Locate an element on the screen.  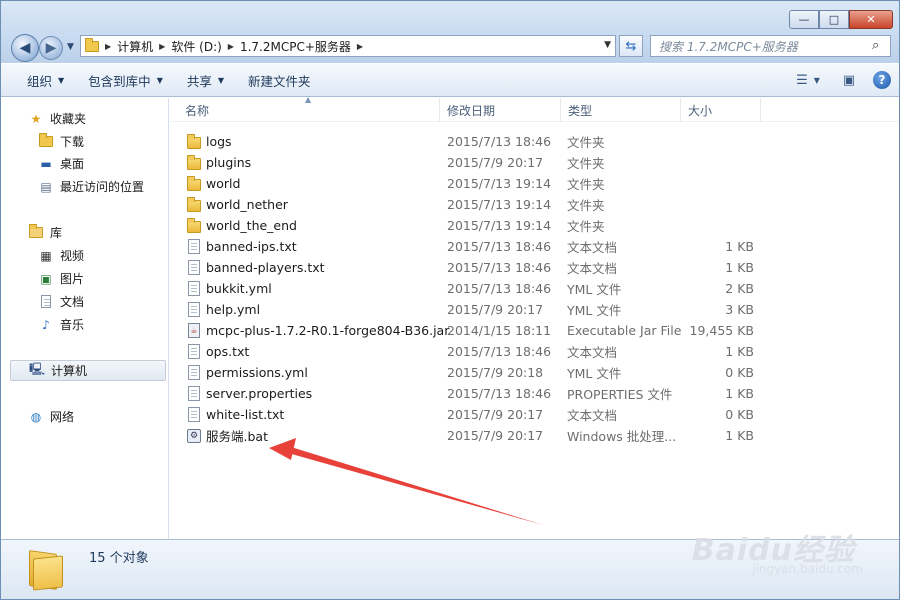
sidebar-item-downloads: 下载 is located at coordinates (98, 141).